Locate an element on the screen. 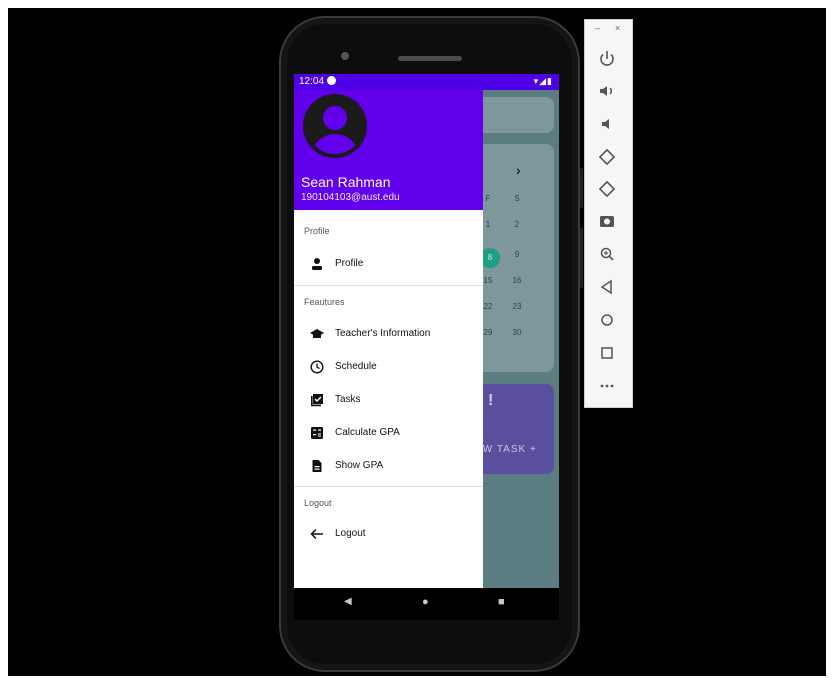 The image size is (832, 681). person-icon is located at coordinates (317, 264).